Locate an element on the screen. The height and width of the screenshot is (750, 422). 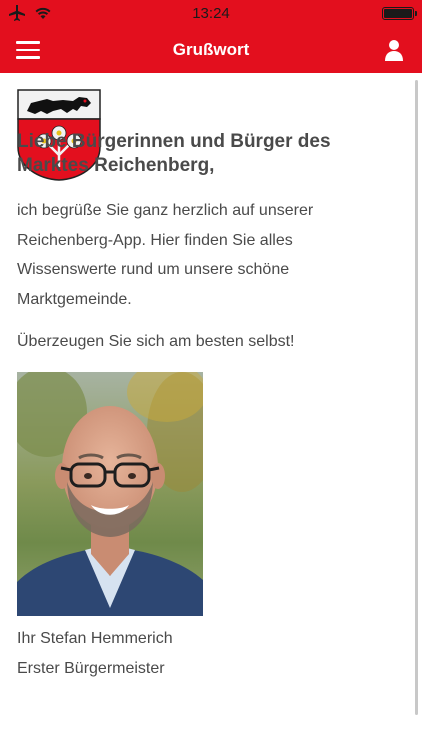
greeting-paragraph-closing: Überzeugen Sie sich am besten selbst! is located at coordinates (156, 341).